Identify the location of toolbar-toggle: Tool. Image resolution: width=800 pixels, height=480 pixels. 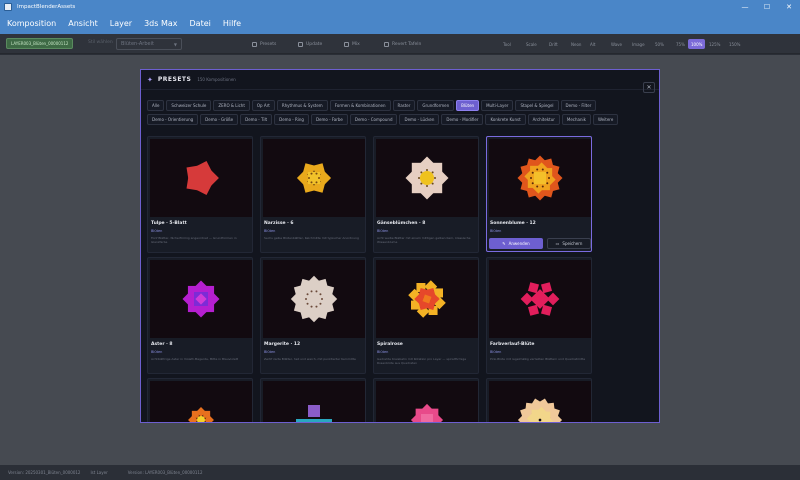
(507, 44).